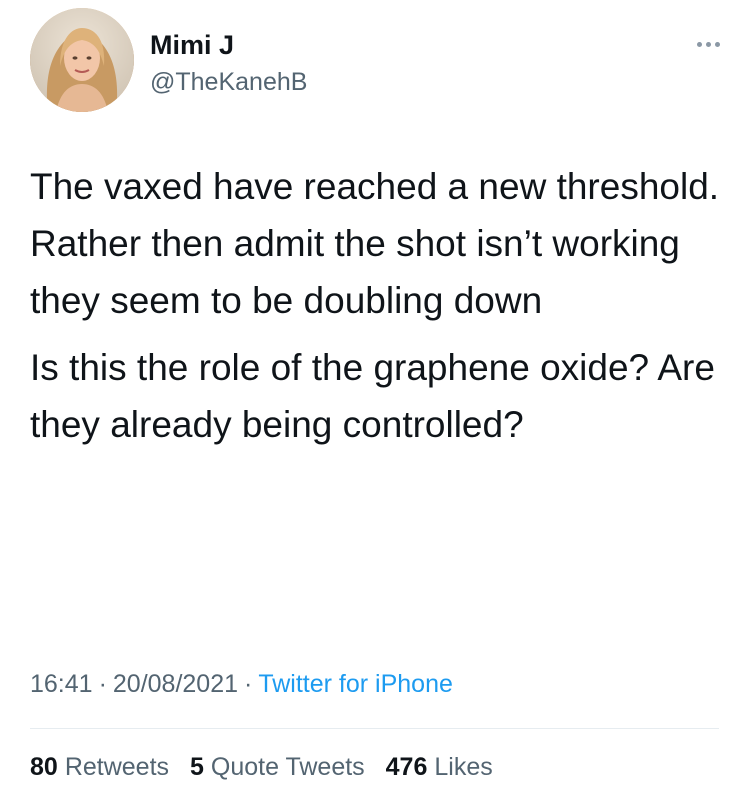 Image resolution: width=749 pixels, height=802 pixels. I want to click on tweet-time: 16:41, so click(61, 684).